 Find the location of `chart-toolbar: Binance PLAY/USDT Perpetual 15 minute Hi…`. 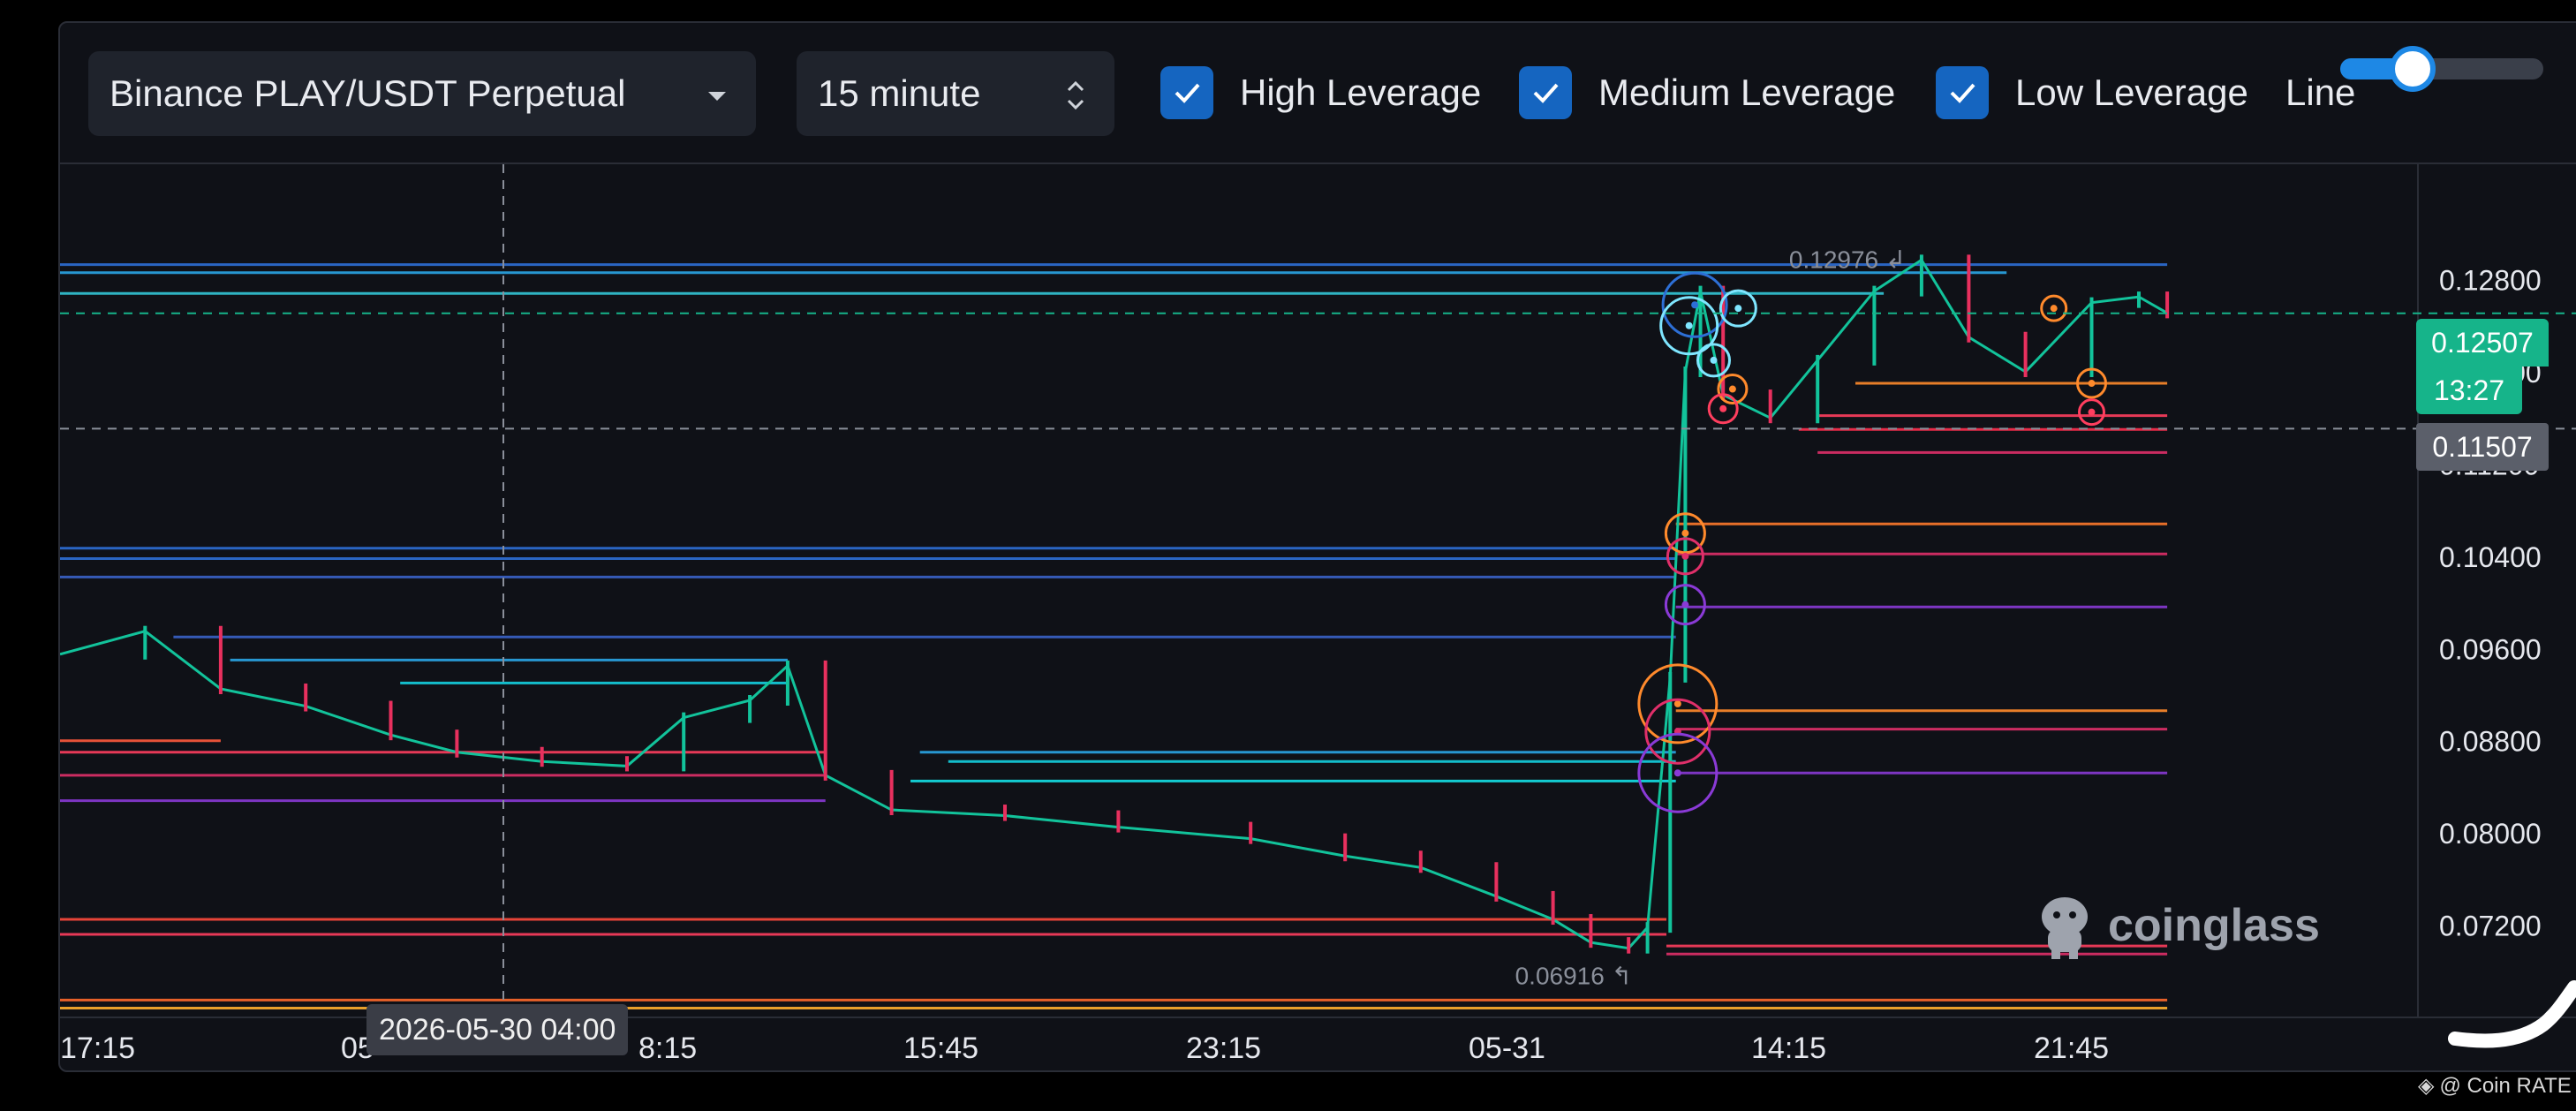

chart-toolbar: Binance PLAY/USDT Perpetual 15 minute Hi… is located at coordinates (1318, 94).